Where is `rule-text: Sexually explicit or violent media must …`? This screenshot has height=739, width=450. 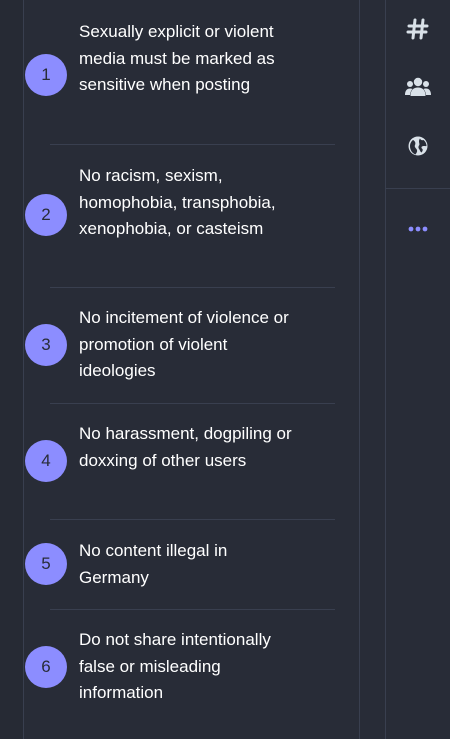 rule-text: Sexually explicit or violent media must … is located at coordinates (177, 58).